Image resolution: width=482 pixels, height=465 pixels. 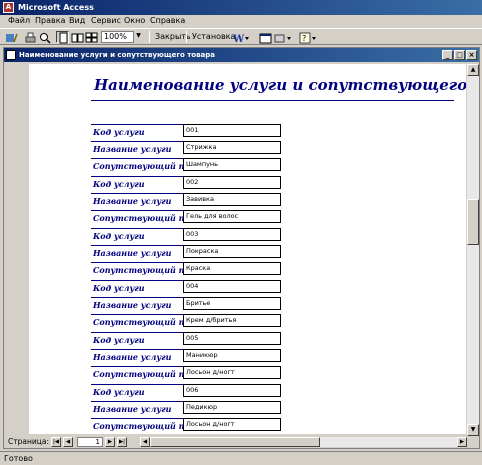 What do you see at coordinates (77, 20) in the screenshot?
I see `menu-view: Вид` at bounding box center [77, 20].